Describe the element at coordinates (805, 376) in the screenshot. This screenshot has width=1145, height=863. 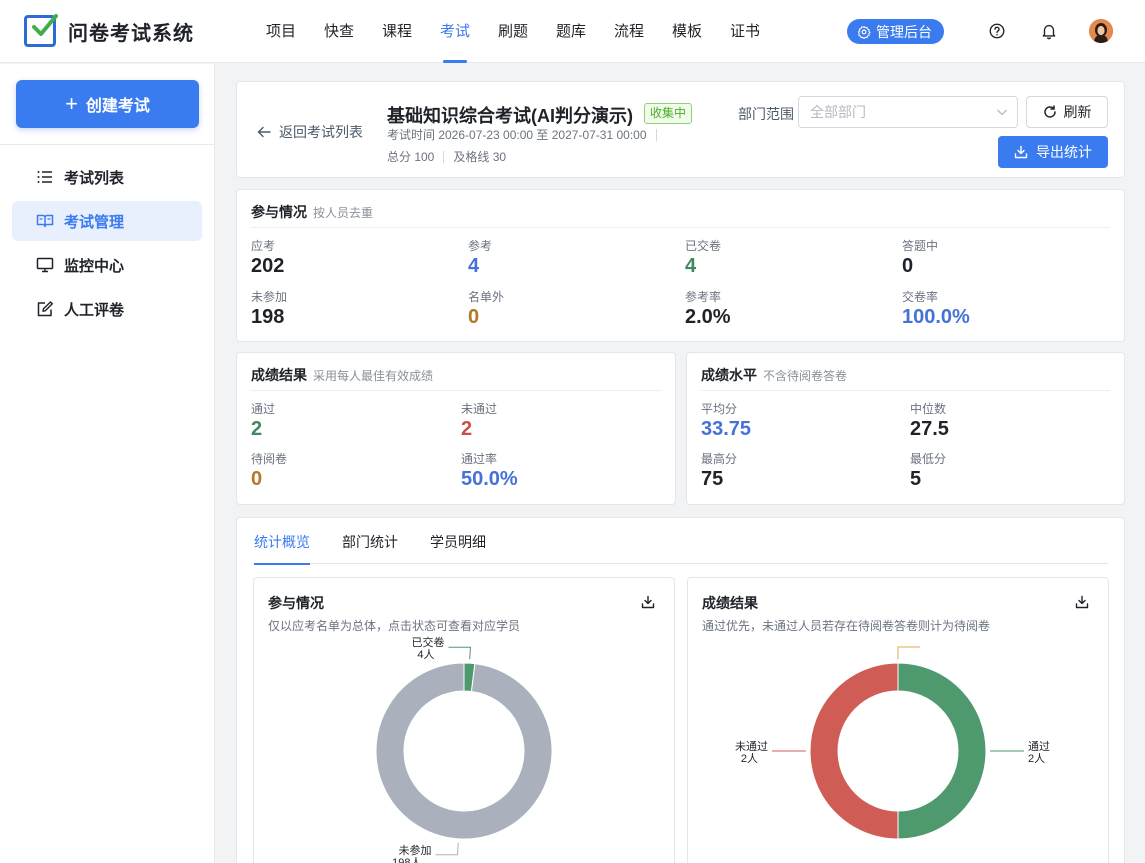
I see `score-level-subtitle: 不含待阅卷答卷` at that location.